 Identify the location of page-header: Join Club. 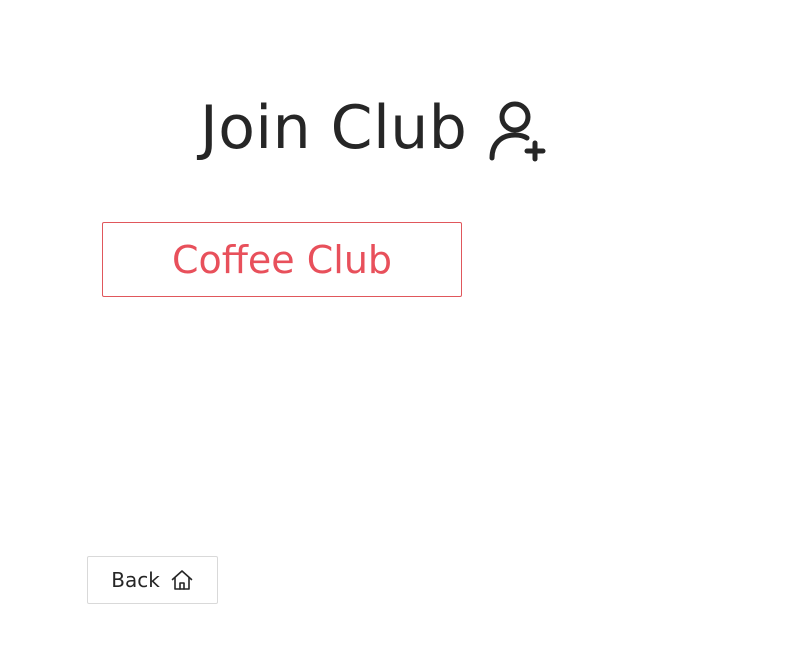
(373, 128).